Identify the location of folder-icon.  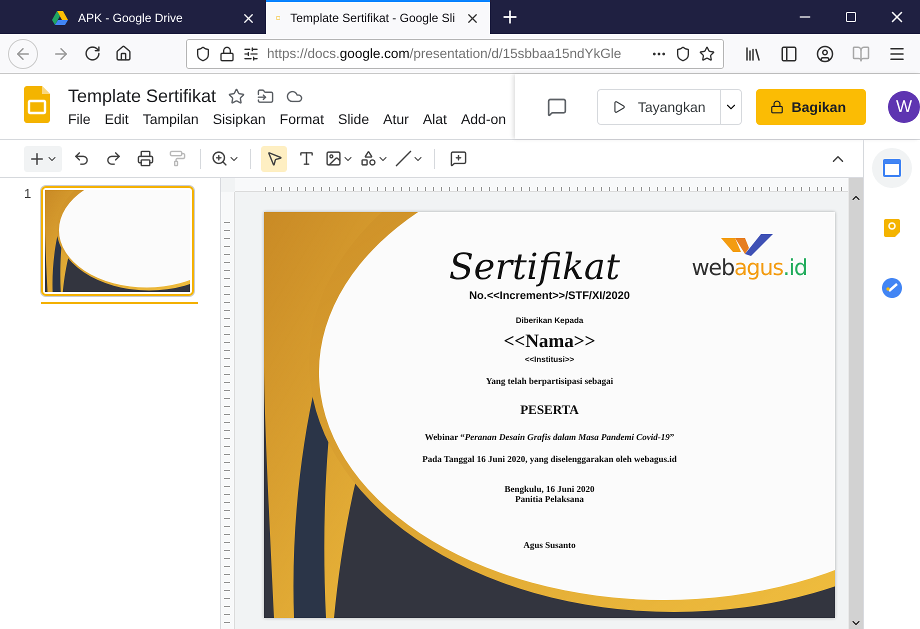
(265, 96).